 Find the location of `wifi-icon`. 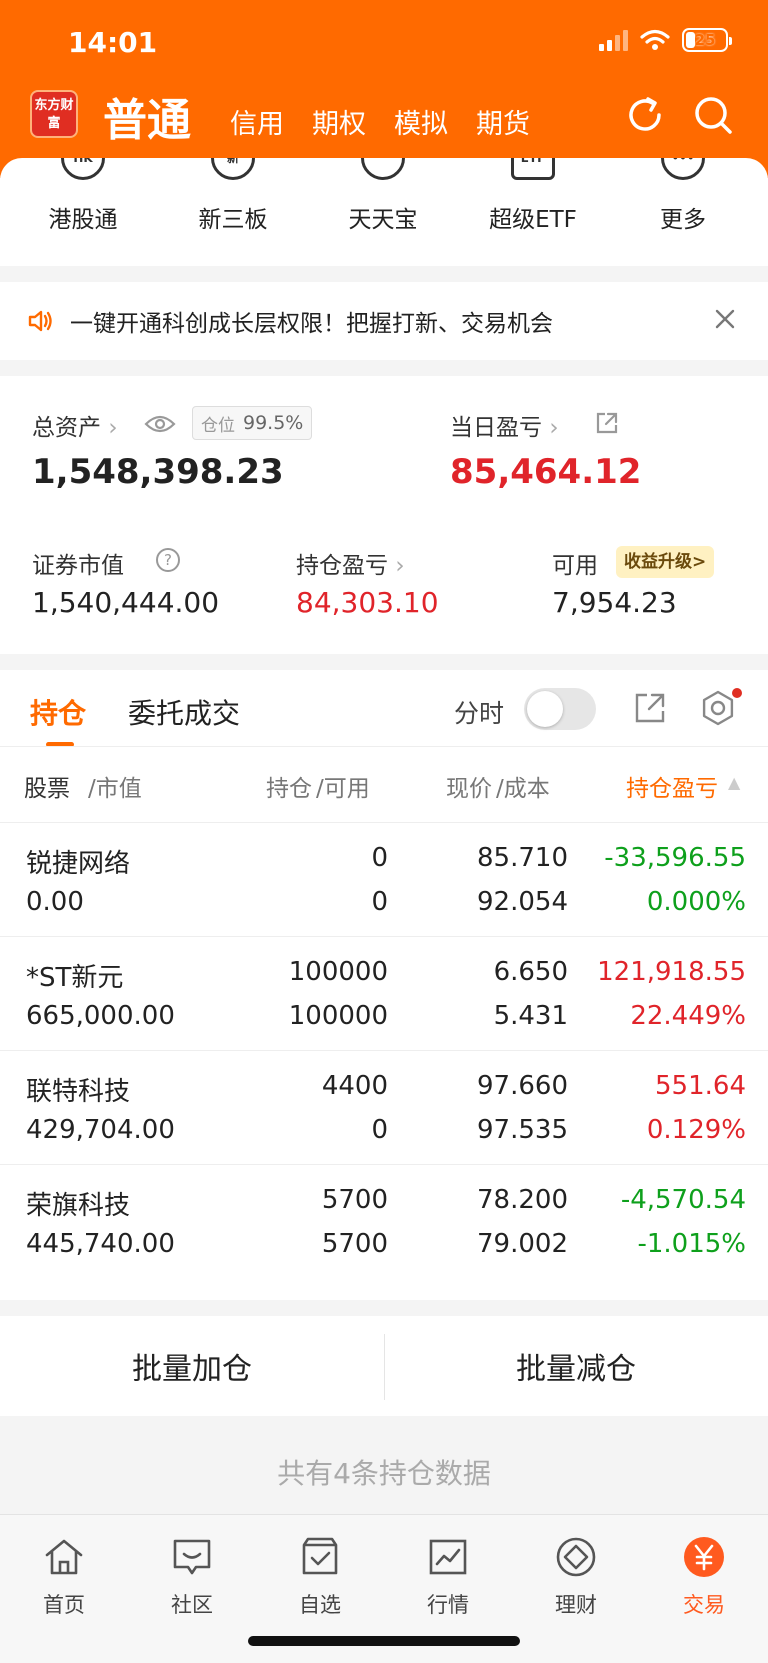

wifi-icon is located at coordinates (655, 39).